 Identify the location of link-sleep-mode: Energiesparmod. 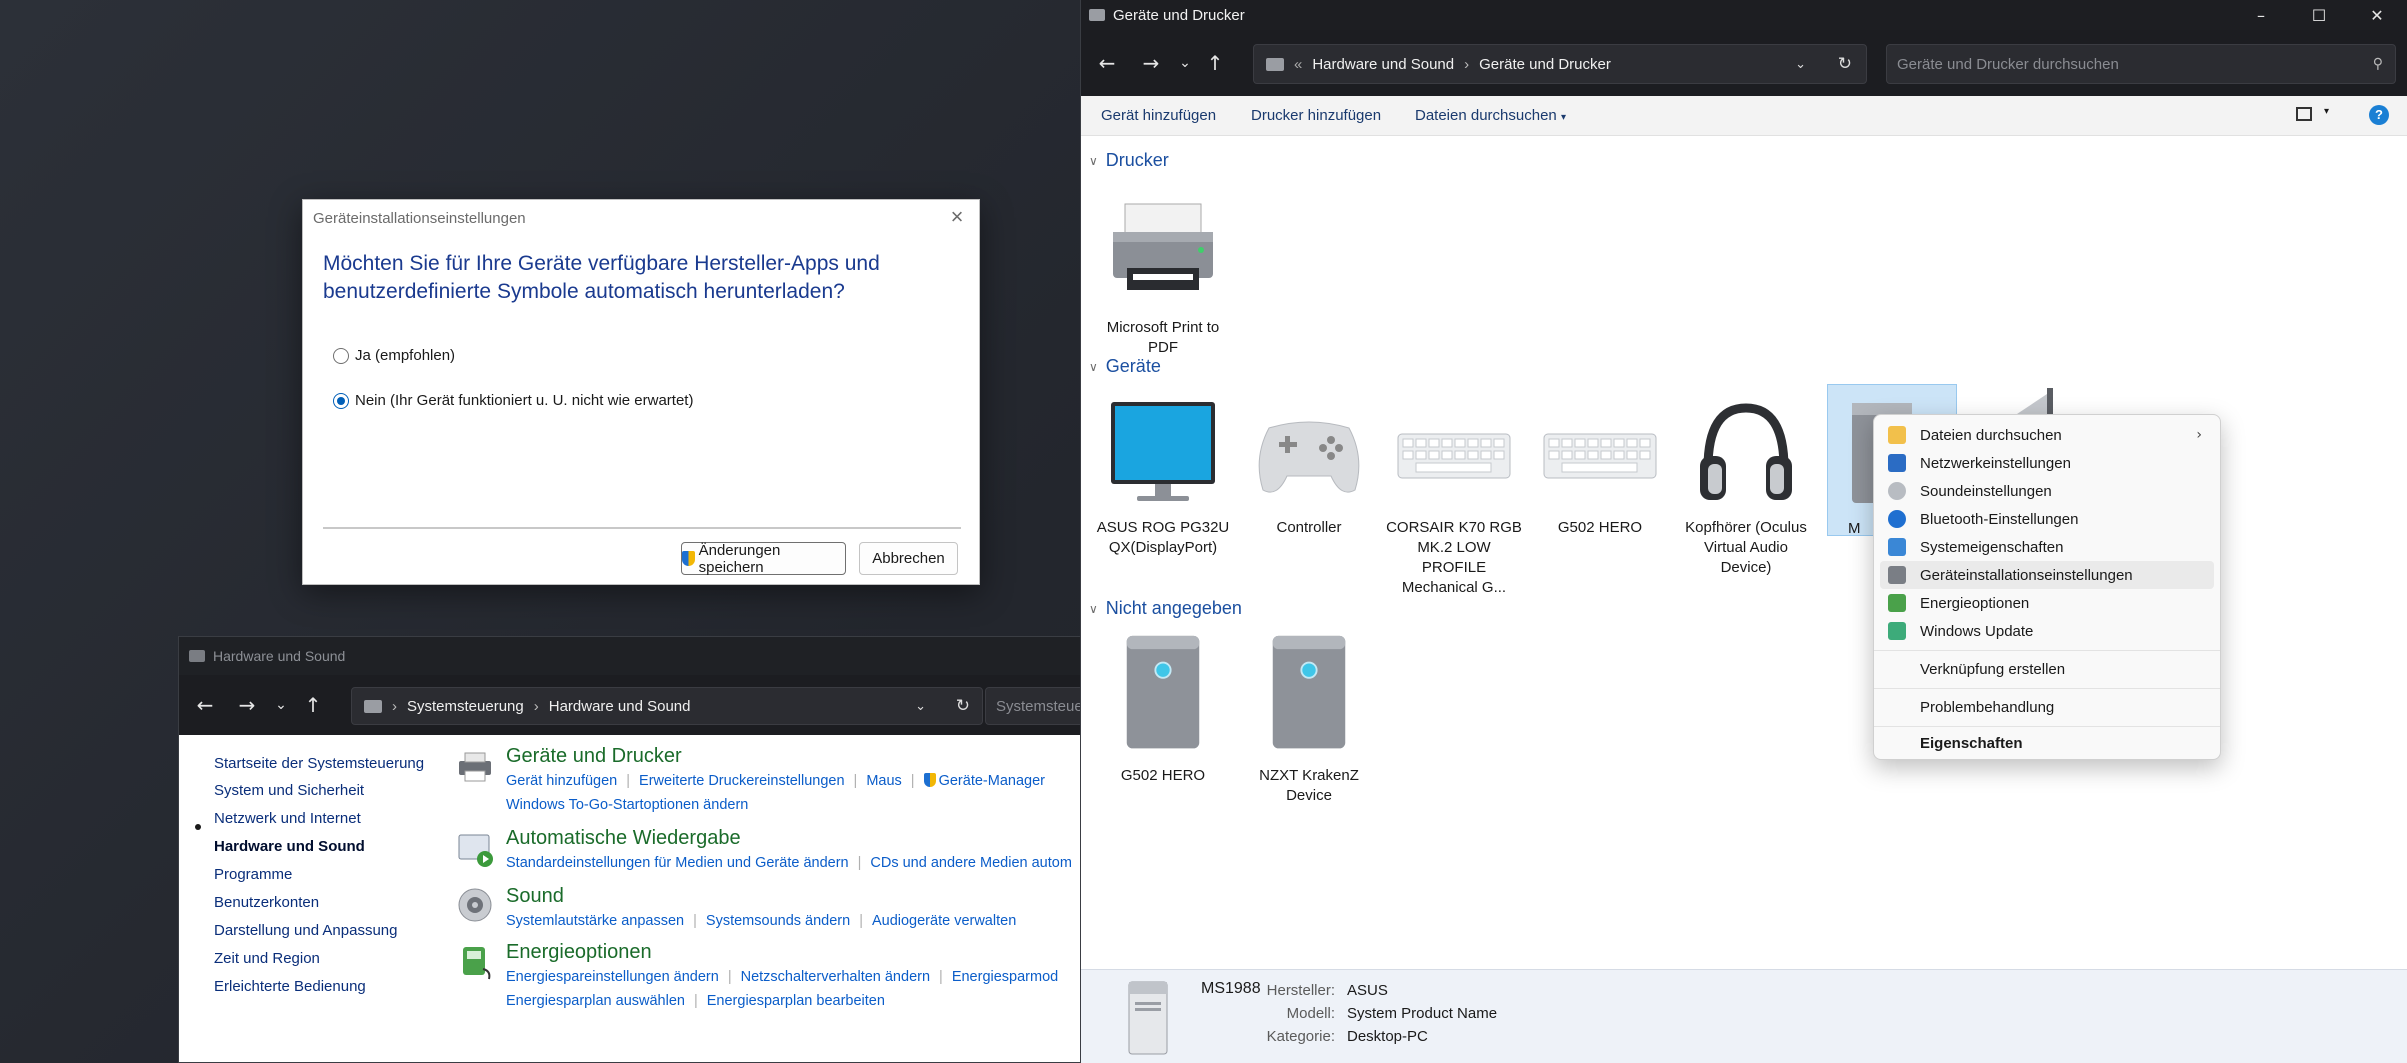
(1005, 977).